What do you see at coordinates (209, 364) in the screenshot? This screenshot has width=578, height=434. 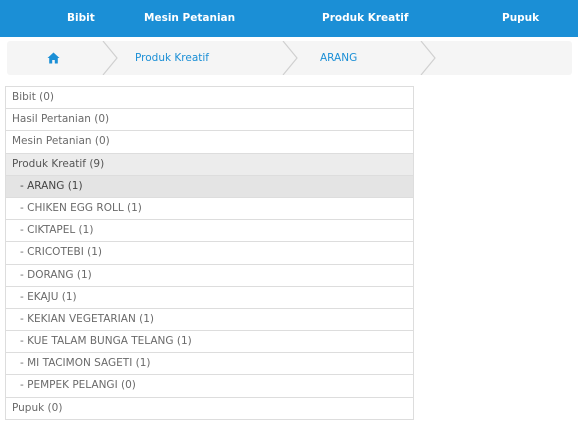 I see `subcategory-item-mi-tacimon-sageti: - MI TACIMON SAGETI (1)` at bounding box center [209, 364].